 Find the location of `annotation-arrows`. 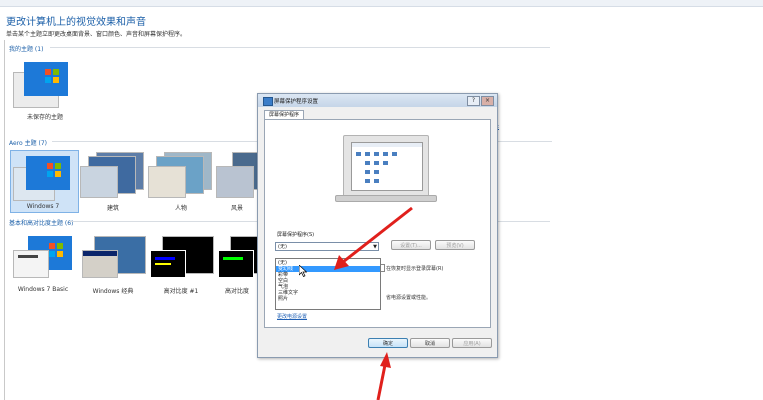

annotation-arrows is located at coordinates (373, 303).